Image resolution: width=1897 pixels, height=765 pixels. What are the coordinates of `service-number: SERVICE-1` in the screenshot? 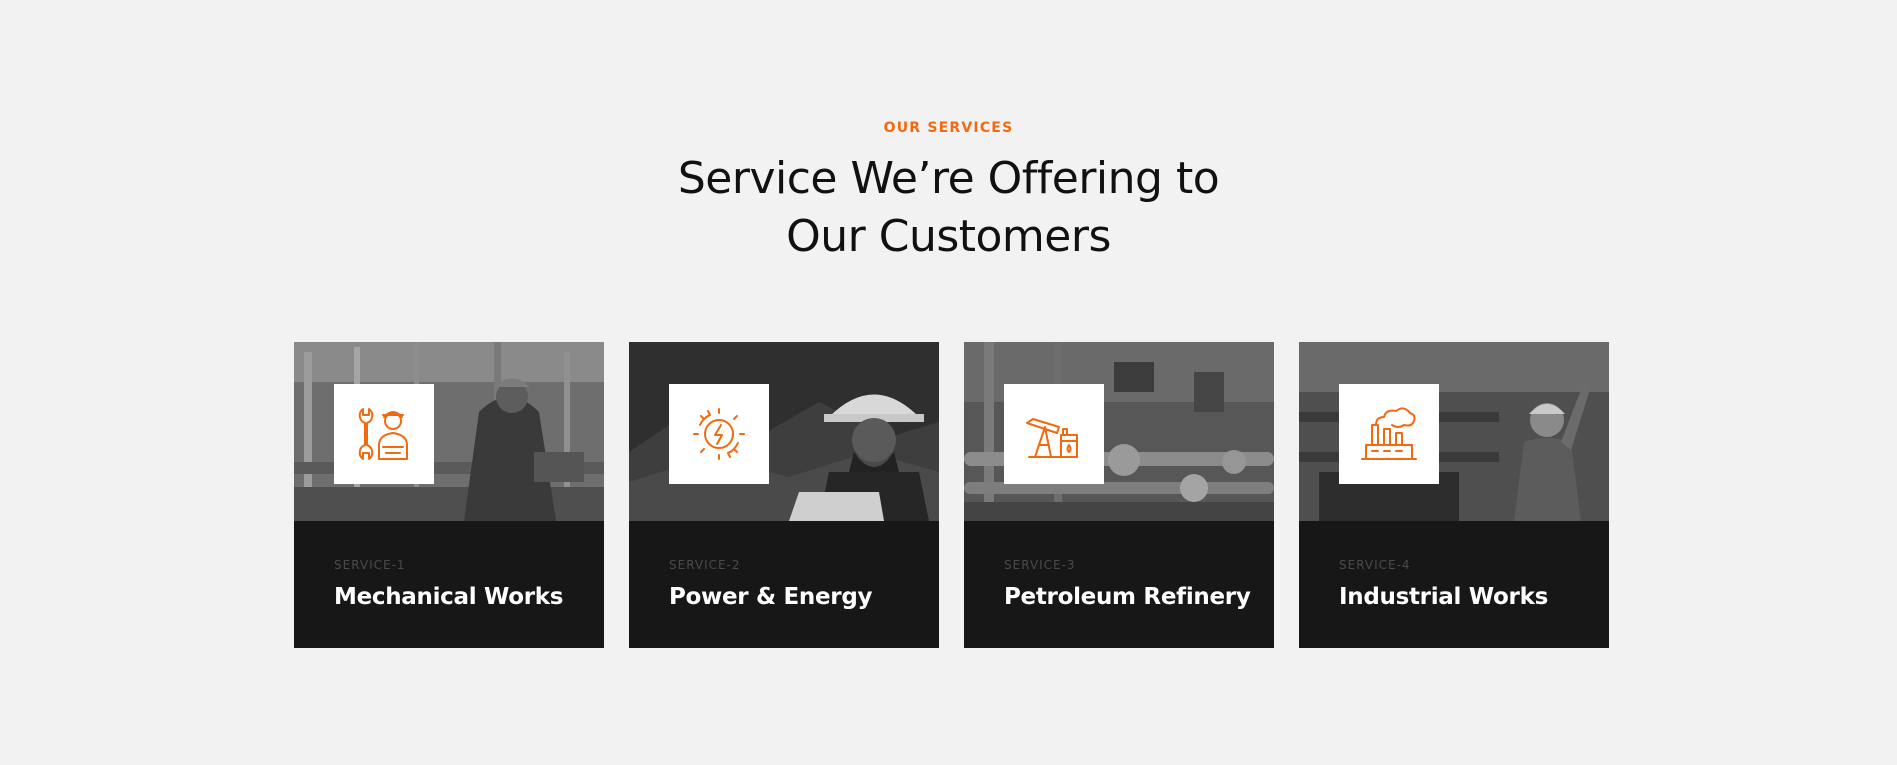 It's located at (370, 565).